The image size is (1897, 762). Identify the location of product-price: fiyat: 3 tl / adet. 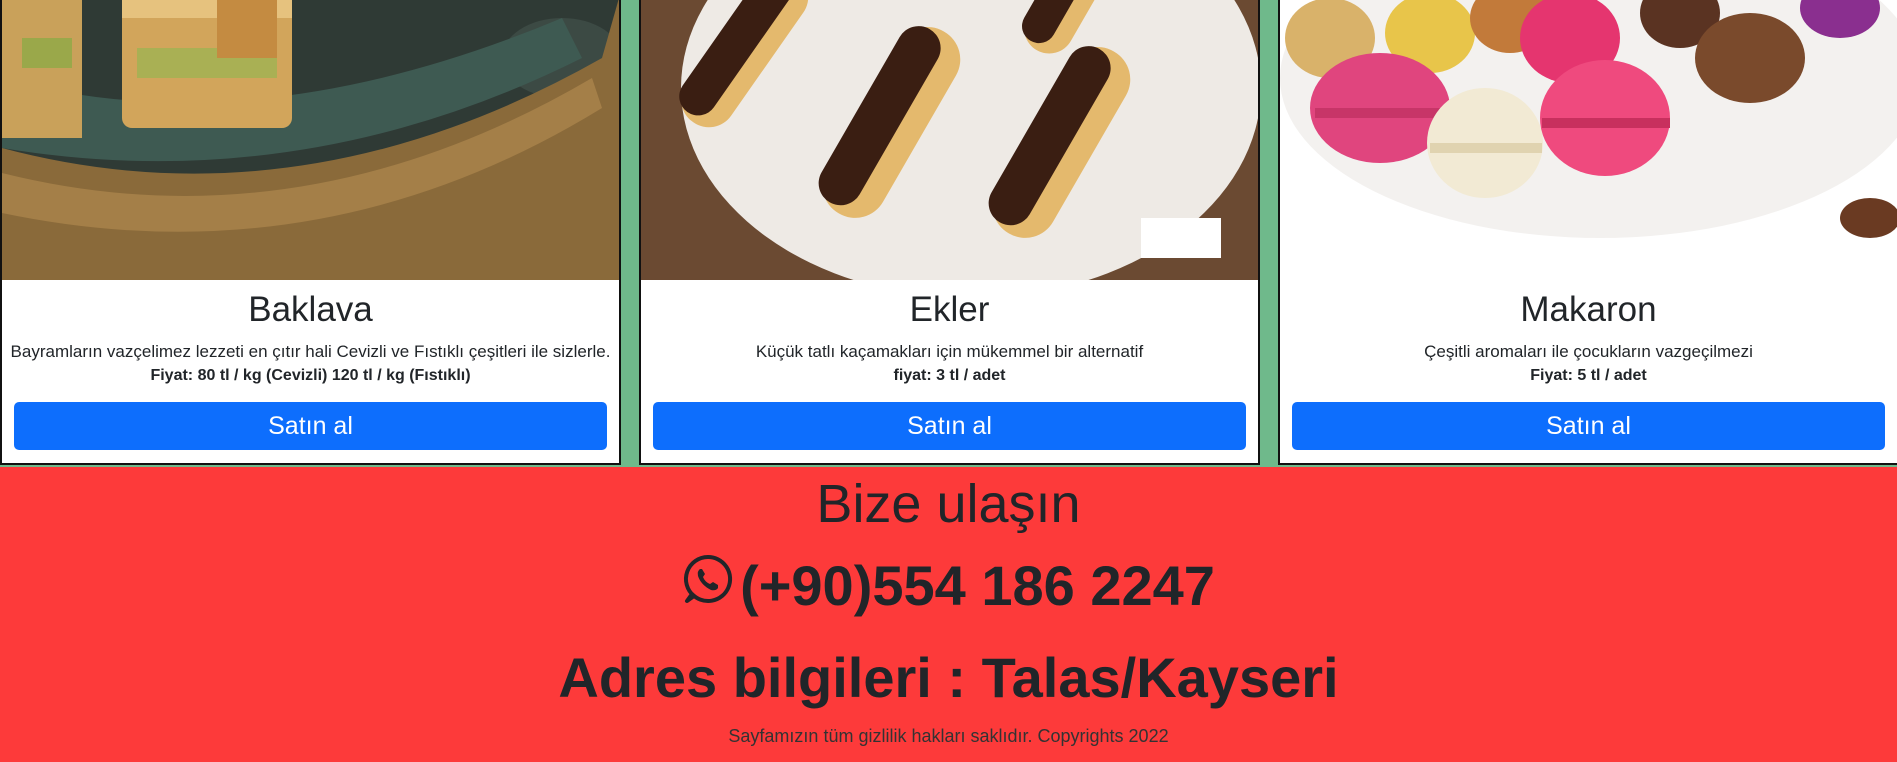
(949, 375).